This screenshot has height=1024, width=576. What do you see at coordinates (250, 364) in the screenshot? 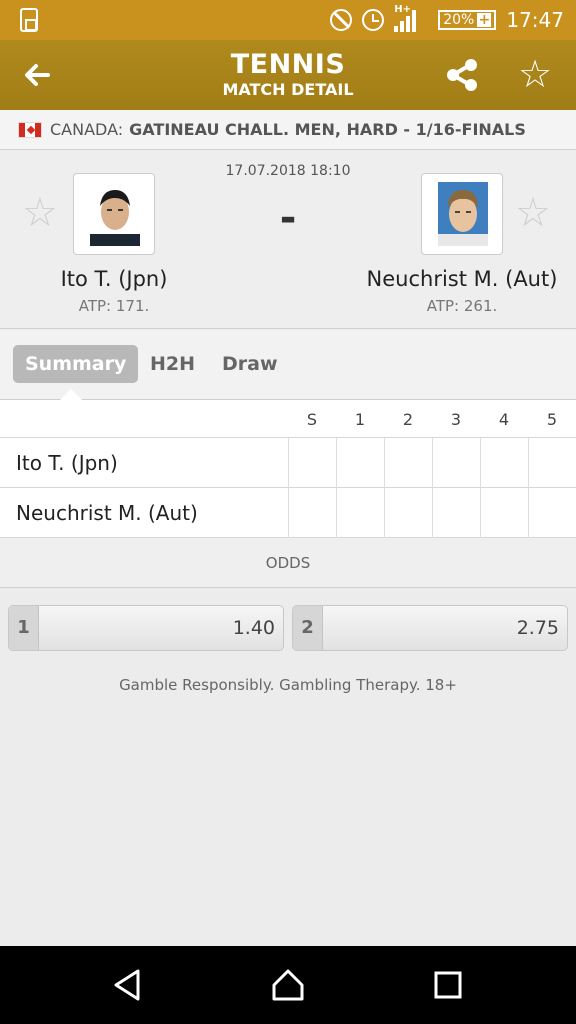
I see `tab-draw: Draw` at bounding box center [250, 364].